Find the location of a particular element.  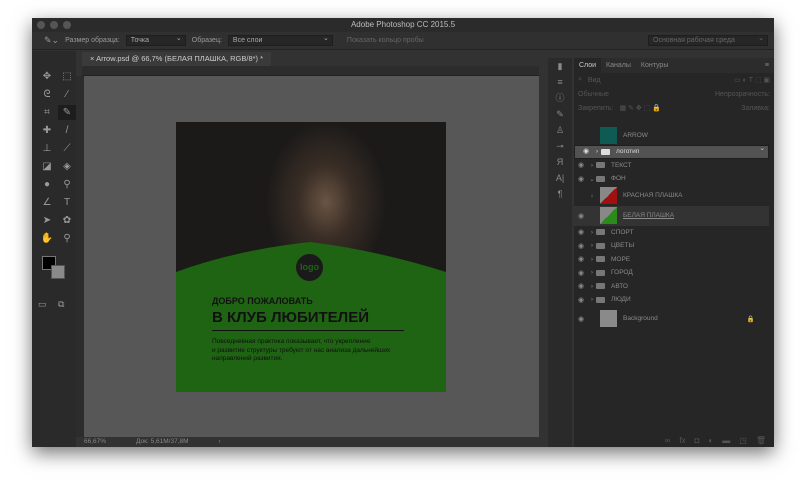

character-styles-icon: Я is located at coordinates (560, 162).